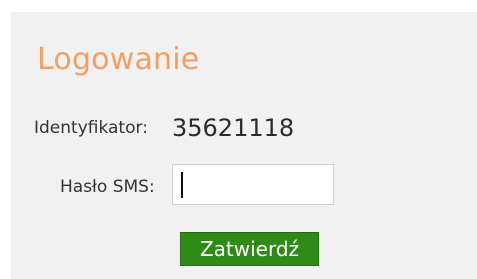 This screenshot has height=279, width=477. I want to click on identifier-label: Identyfikator:, so click(91, 128).